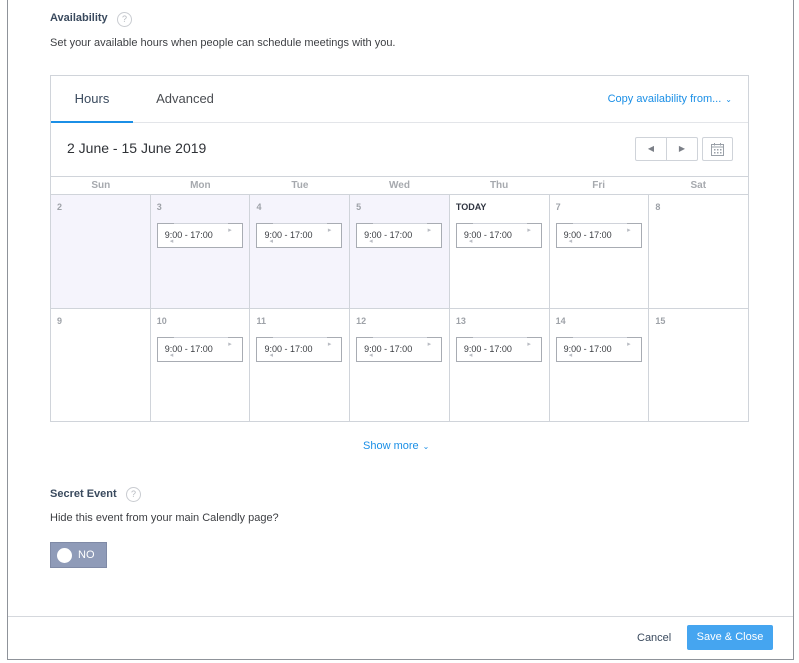 This screenshot has width=799, height=663. Describe the element at coordinates (159, 207) in the screenshot. I see `day-number: 3` at that location.